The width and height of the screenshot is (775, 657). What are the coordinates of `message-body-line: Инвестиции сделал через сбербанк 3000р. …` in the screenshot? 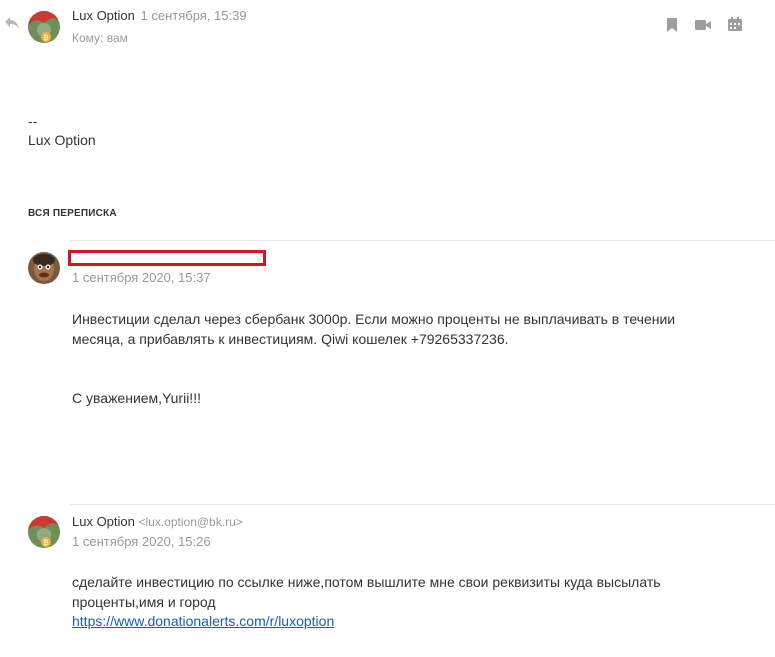 It's located at (374, 319).